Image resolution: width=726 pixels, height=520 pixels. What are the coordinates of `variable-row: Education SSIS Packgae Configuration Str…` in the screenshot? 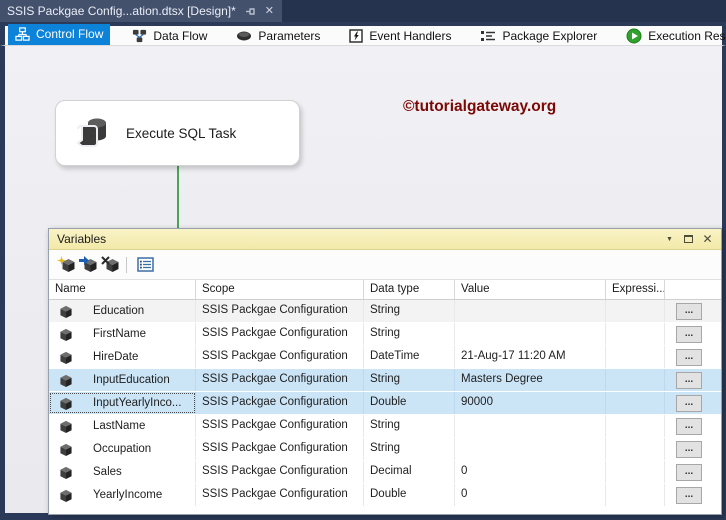 It's located at (385, 311).